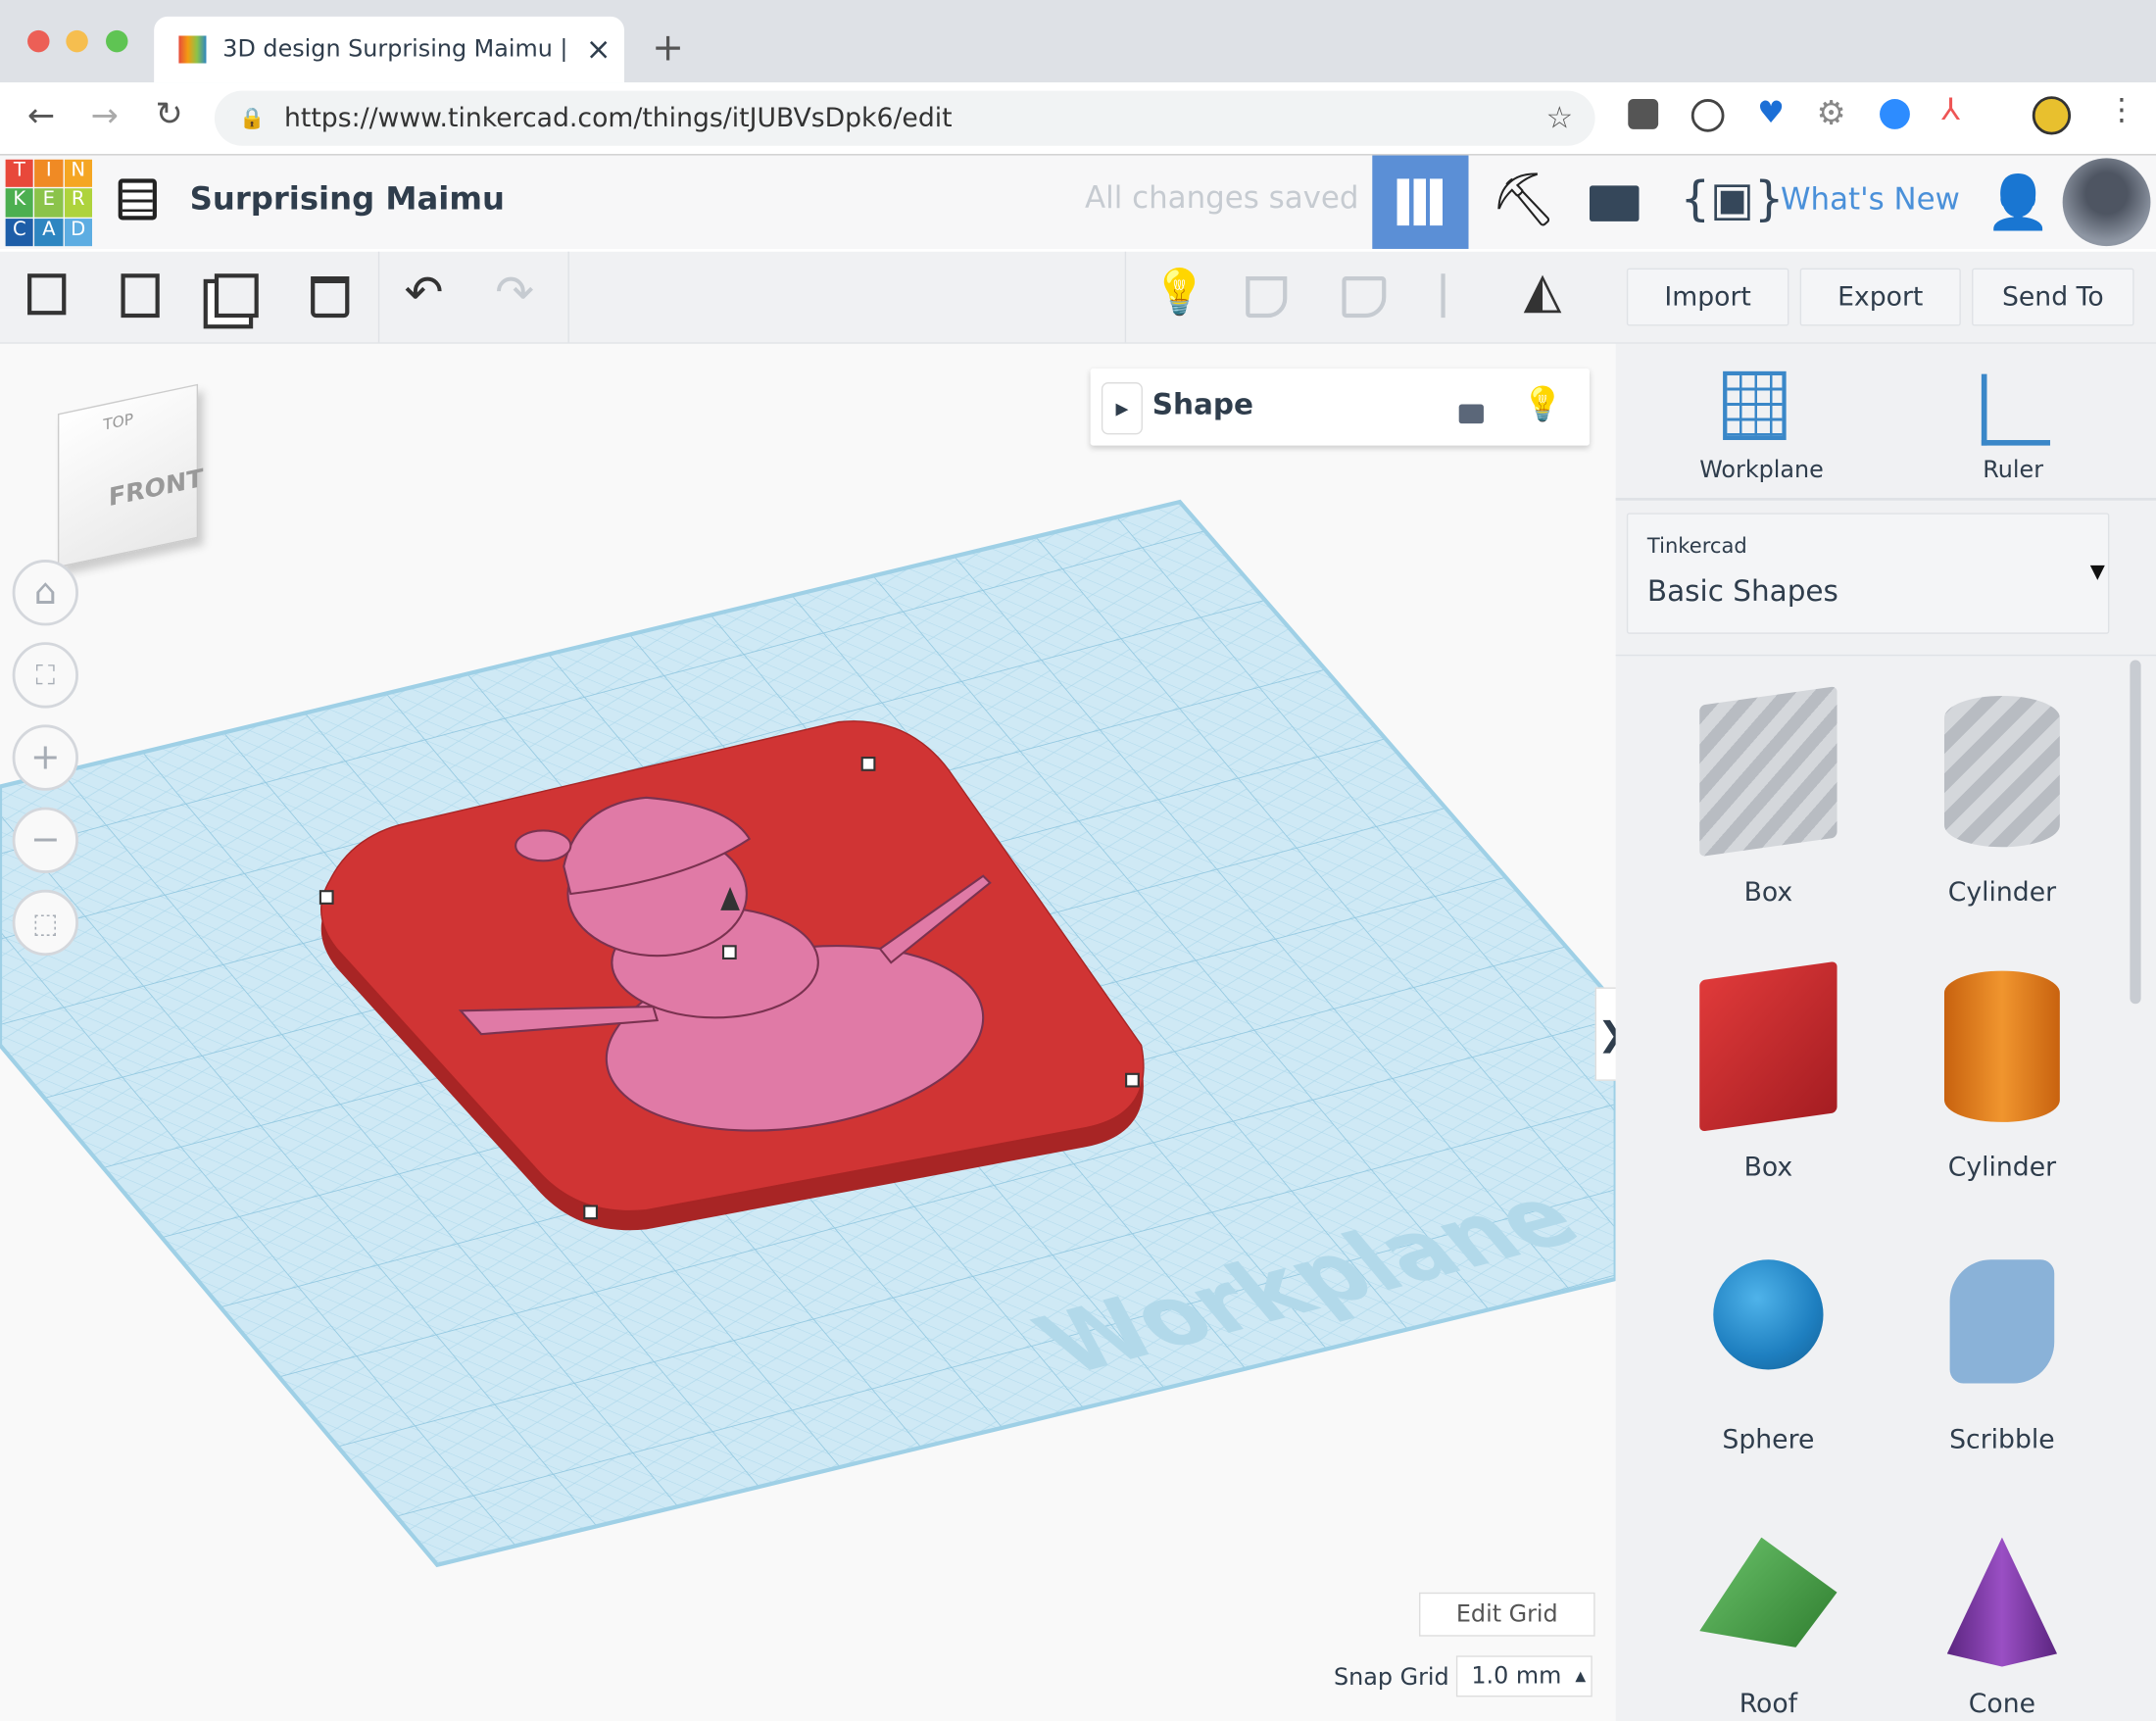  Describe the element at coordinates (1951, 110) in the screenshot. I see `axes-extension-icon: ⅄` at that location.